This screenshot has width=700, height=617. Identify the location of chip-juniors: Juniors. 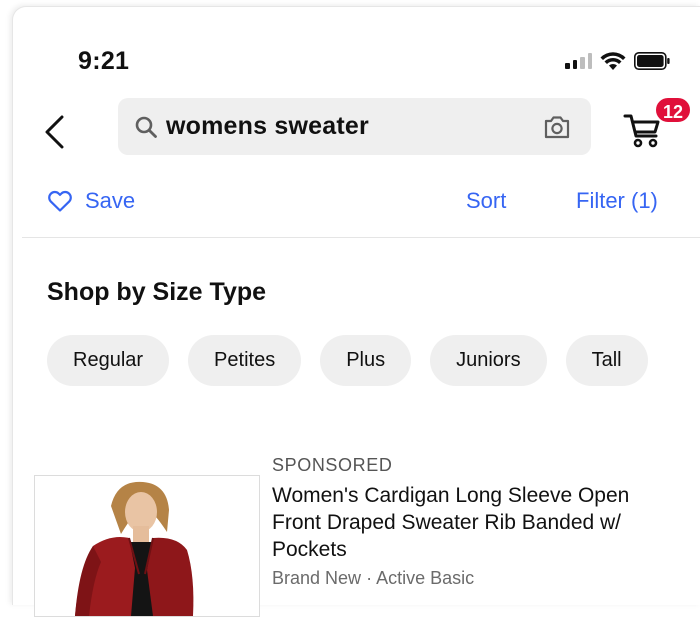
(488, 360).